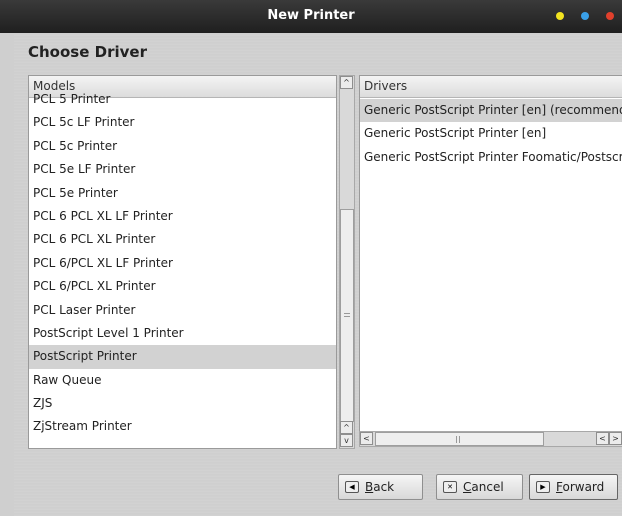 The width and height of the screenshot is (622, 516). I want to click on drivers-hscrollbar: < < >, so click(490, 439).